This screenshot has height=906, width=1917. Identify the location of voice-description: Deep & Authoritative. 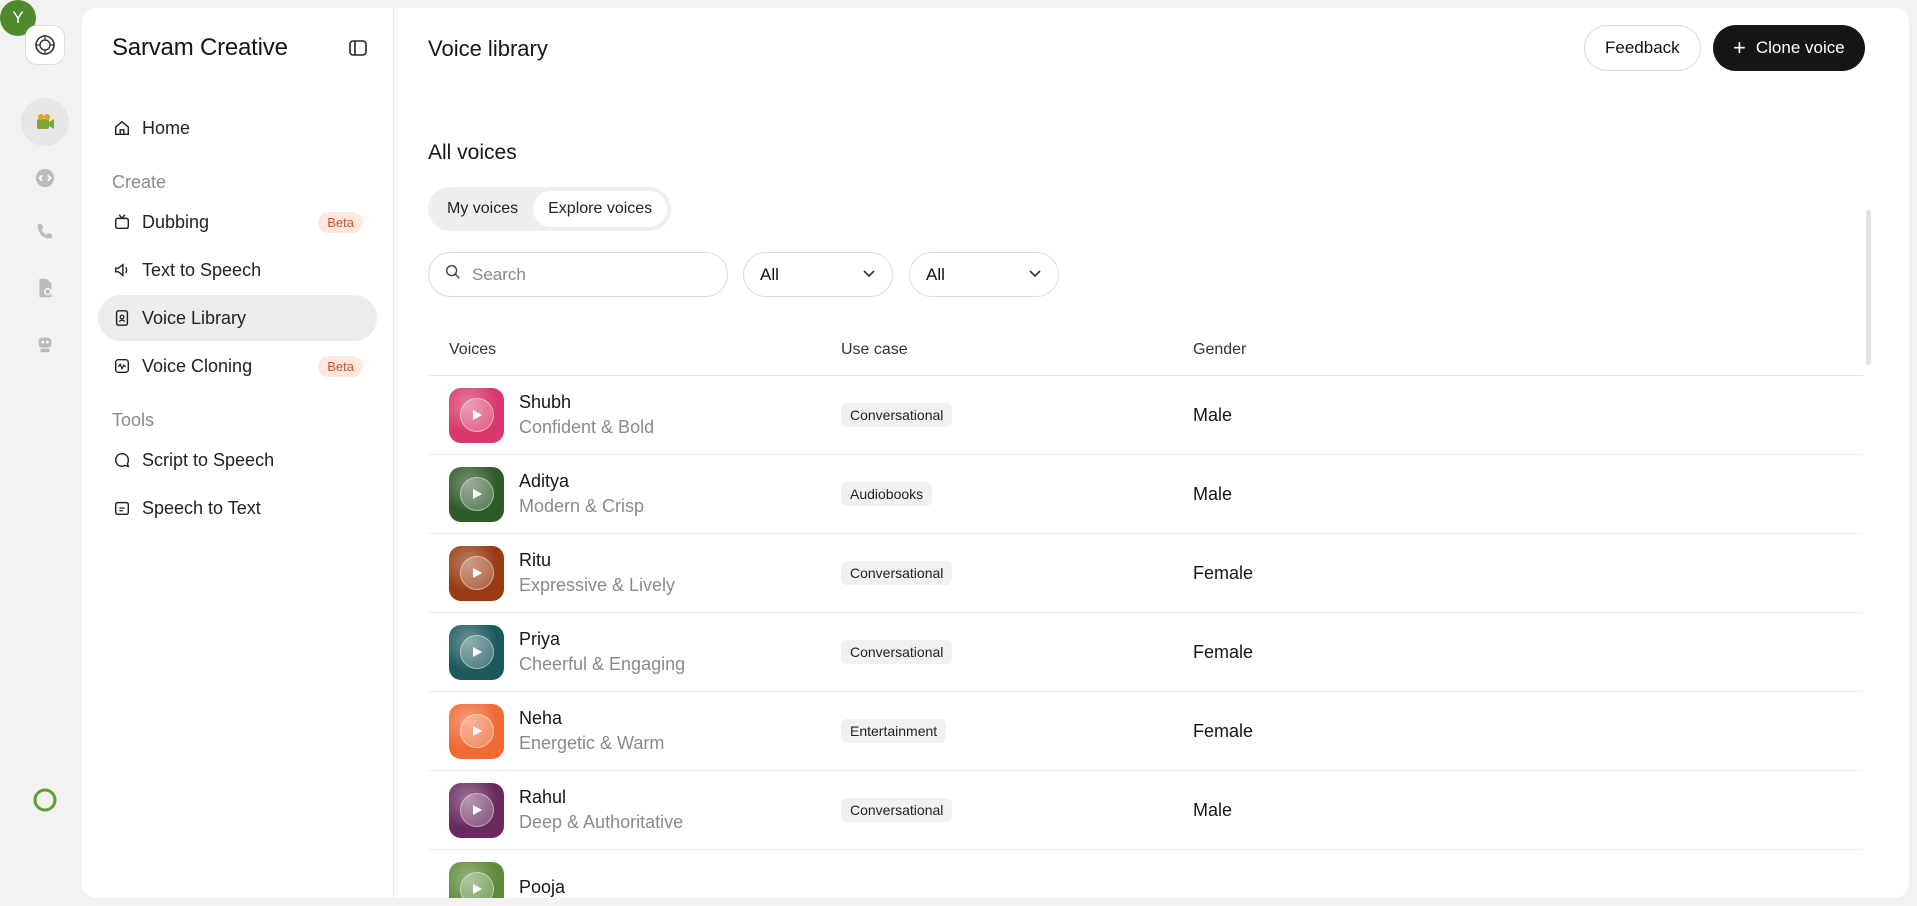
(601, 822).